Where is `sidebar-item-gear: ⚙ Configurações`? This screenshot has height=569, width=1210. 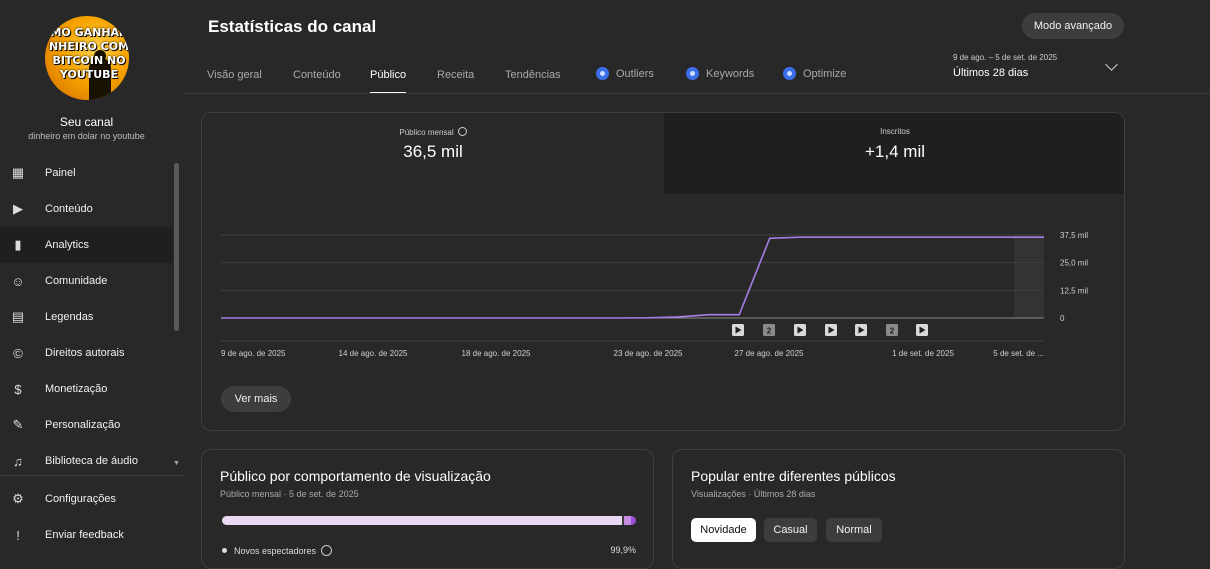
sidebar-item-gear: ⚙ Configurações is located at coordinates (86, 499).